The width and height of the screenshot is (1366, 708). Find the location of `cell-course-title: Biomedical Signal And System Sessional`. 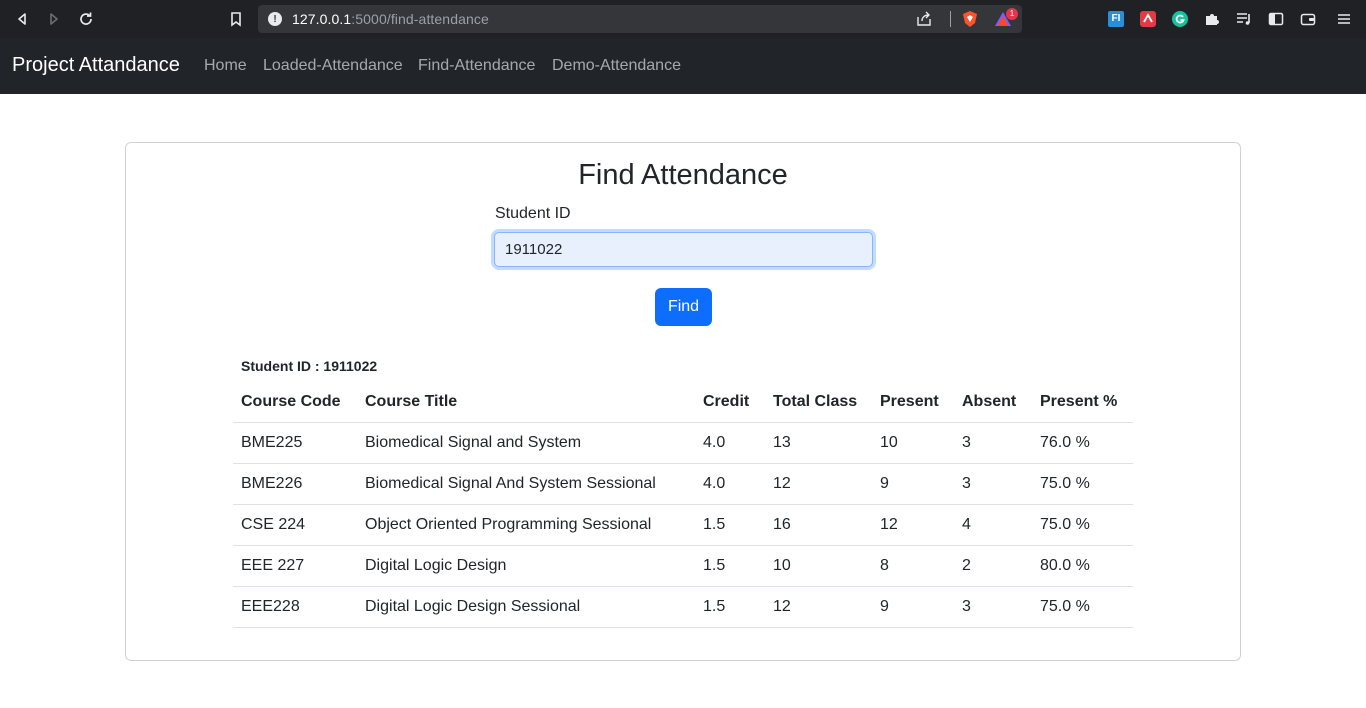

cell-course-title: Biomedical Signal And System Sessional is located at coordinates (526, 484).